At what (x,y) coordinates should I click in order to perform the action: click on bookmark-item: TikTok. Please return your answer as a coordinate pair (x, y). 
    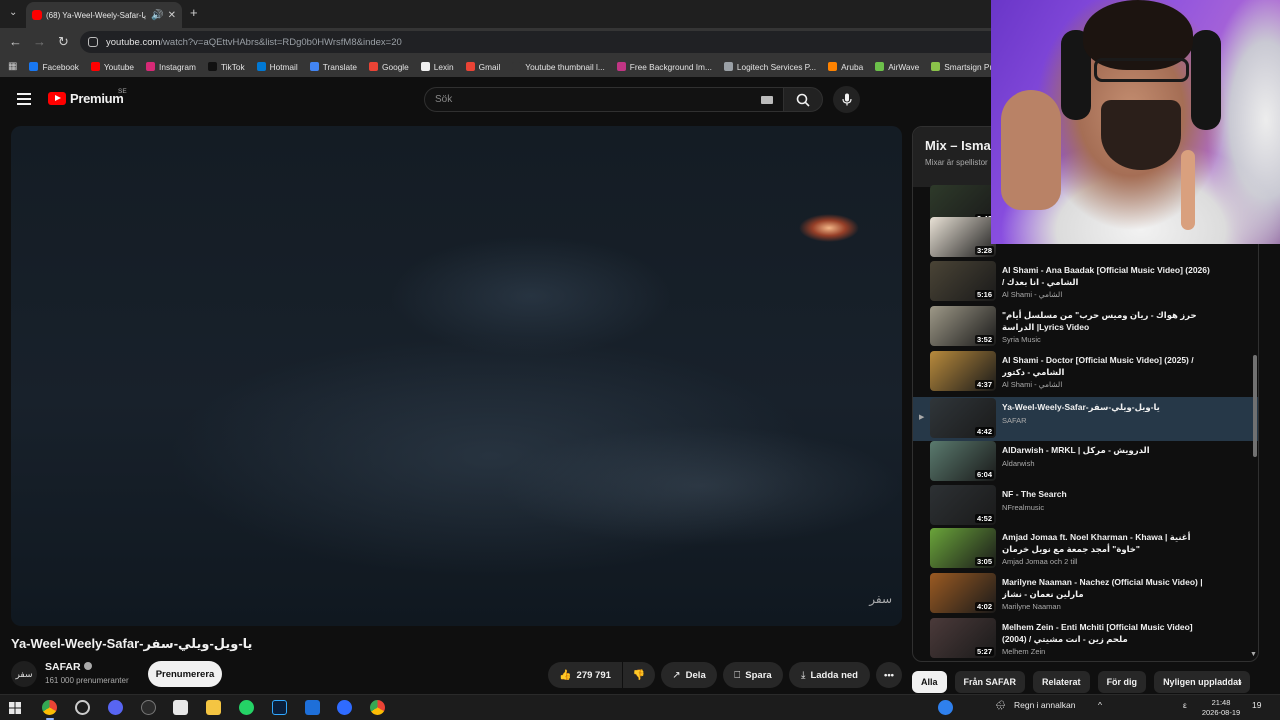
    Looking at the image, I should click on (226, 67).